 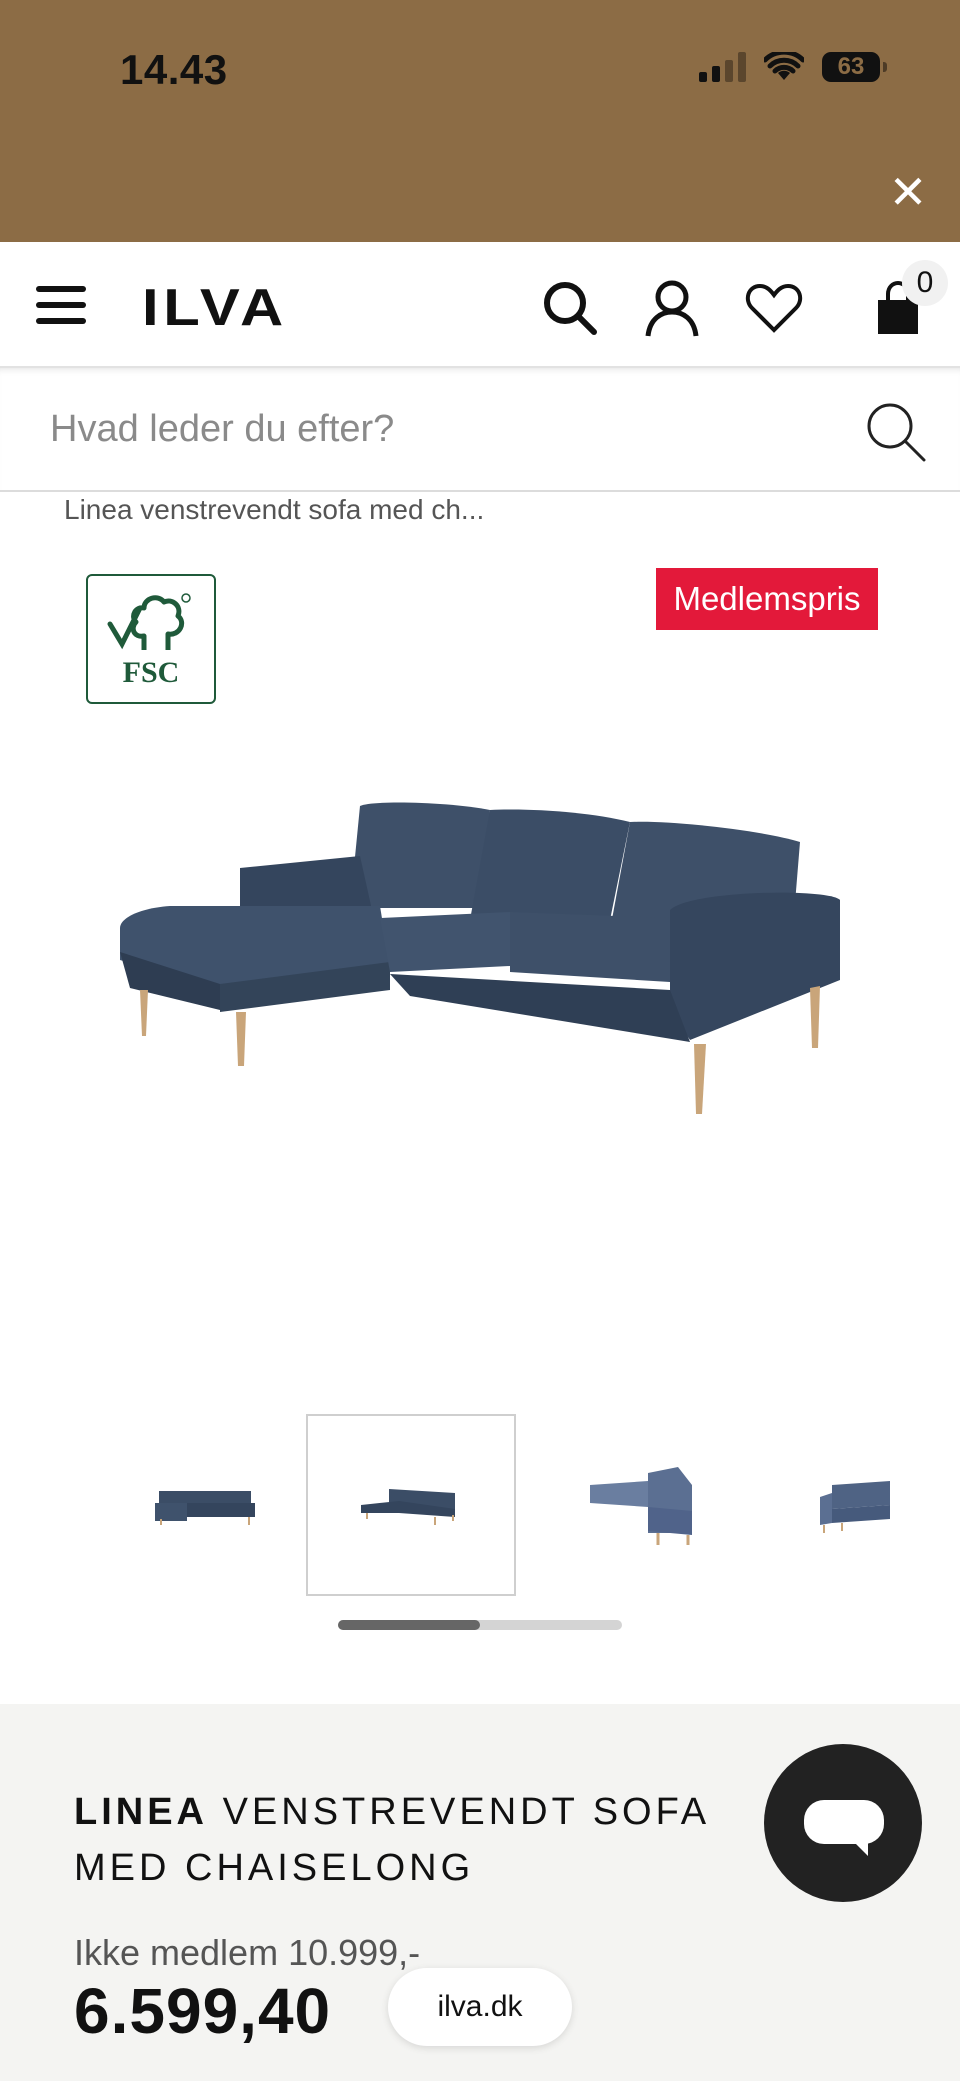 I want to click on non-member-price: Ikke medlem 10.999,-, so click(x=247, y=1952).